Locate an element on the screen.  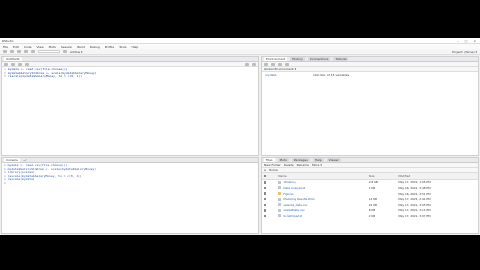
console-path: ~/ is located at coordinates (24, 160).